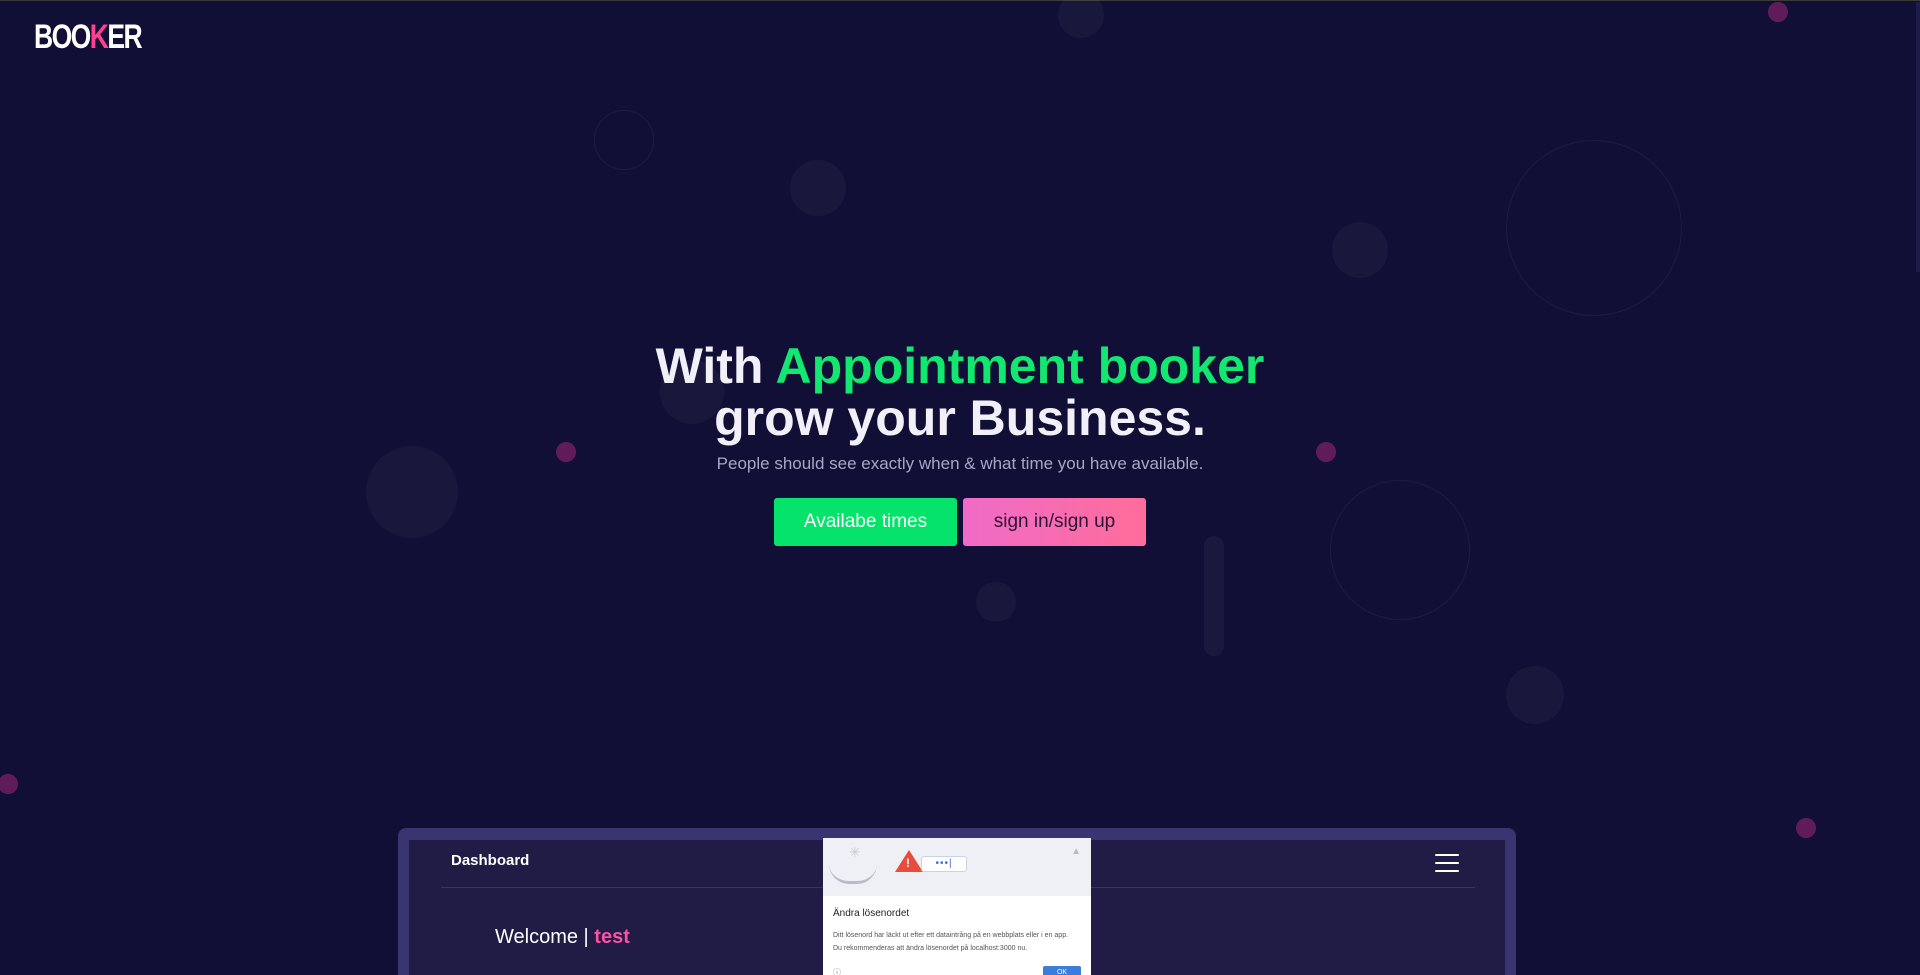  I want to click on scrollbar-thumb, so click(1918, 137).